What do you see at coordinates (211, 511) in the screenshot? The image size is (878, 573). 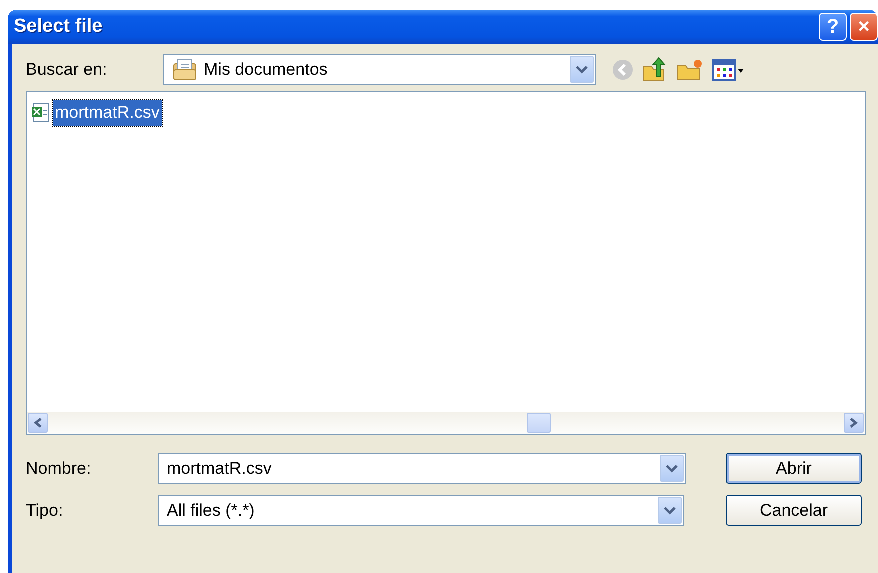 I see `file-type-value: All files (*.*)` at bounding box center [211, 511].